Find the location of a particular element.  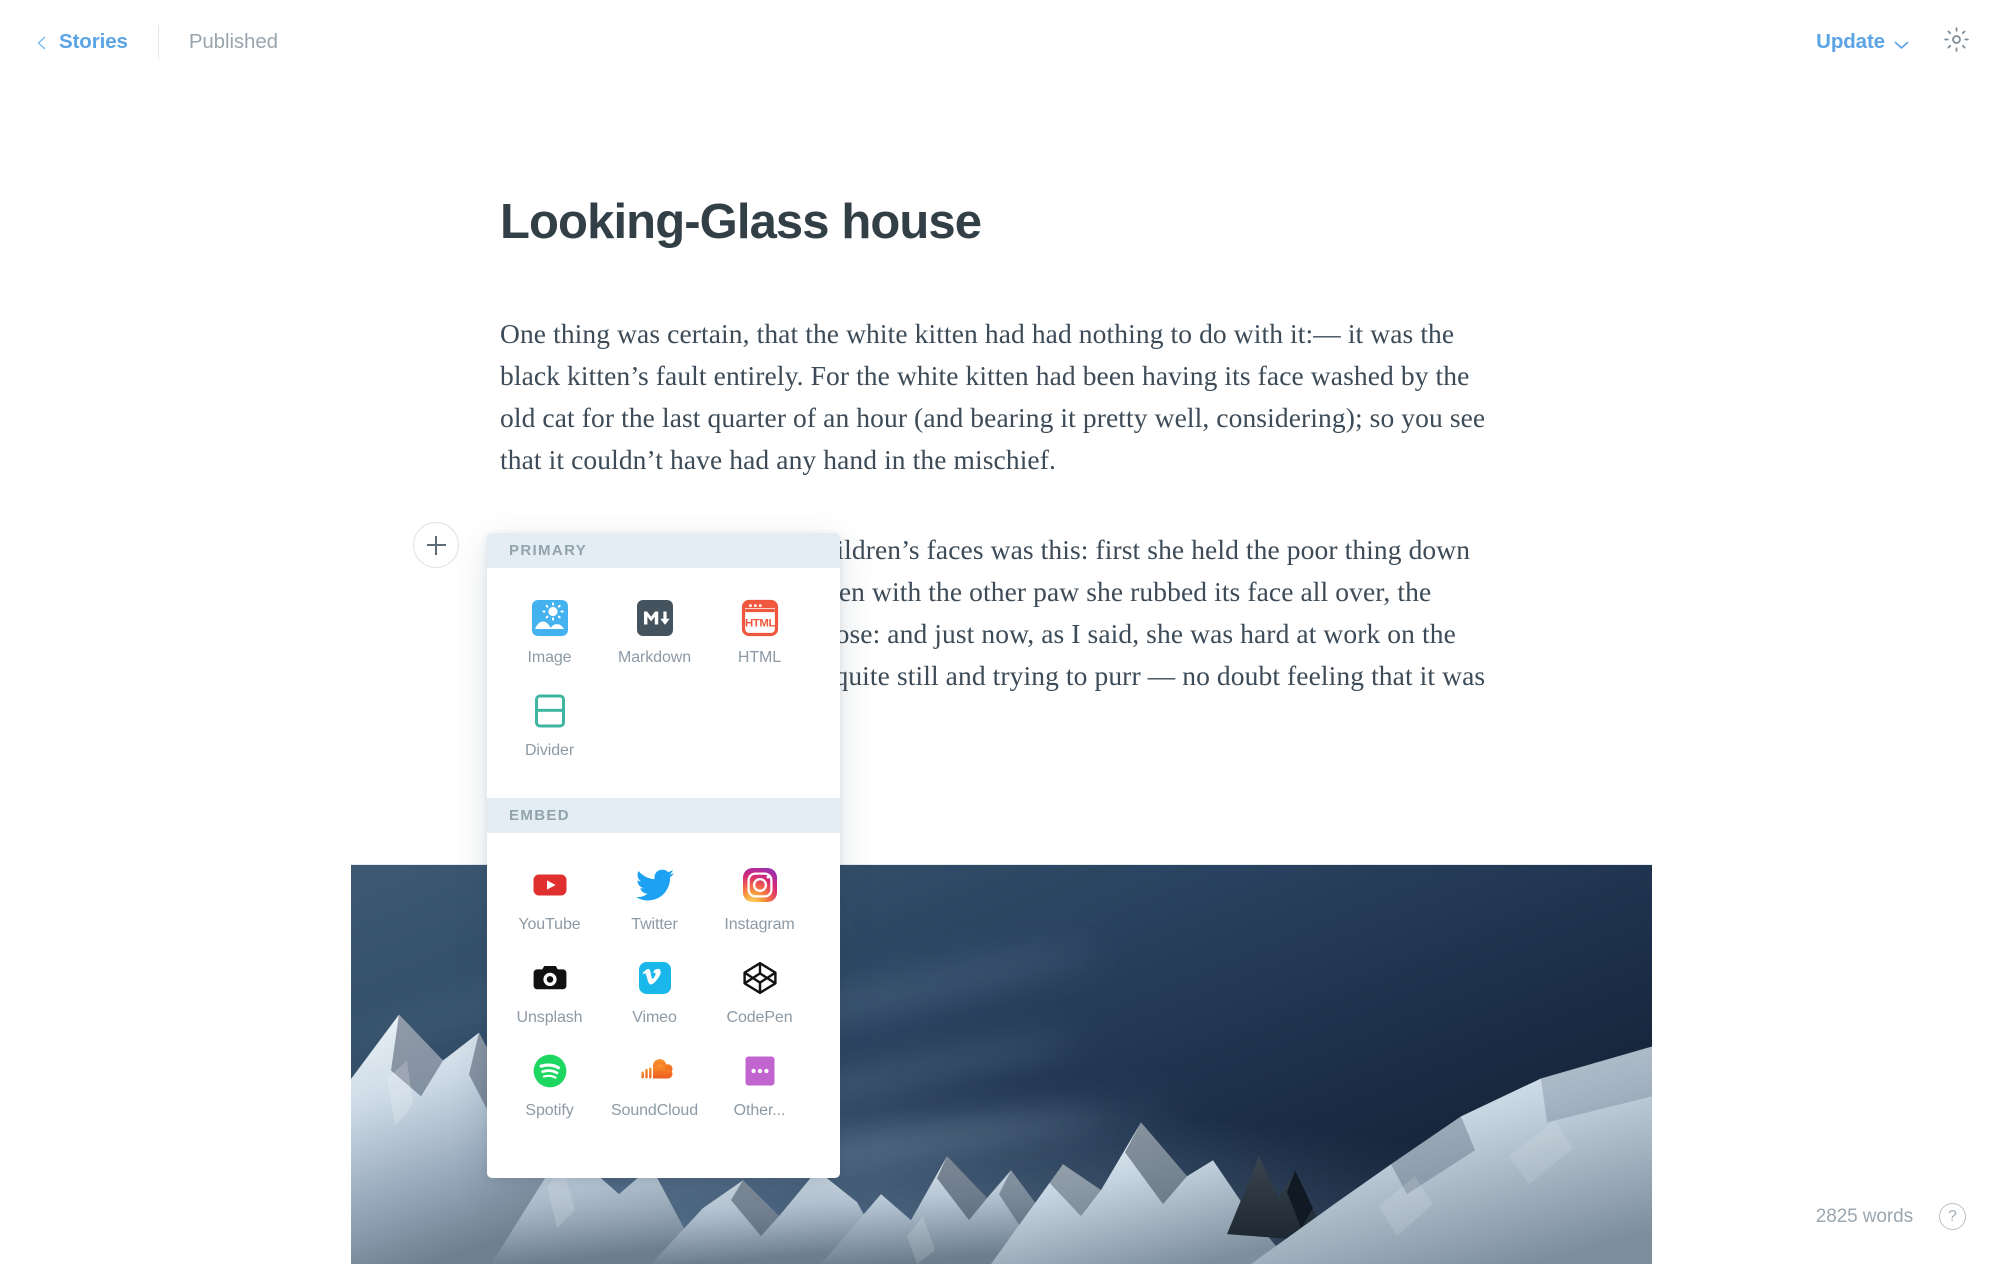

card-menu-section-heading-primary: PRIMARY is located at coordinates (663, 550).